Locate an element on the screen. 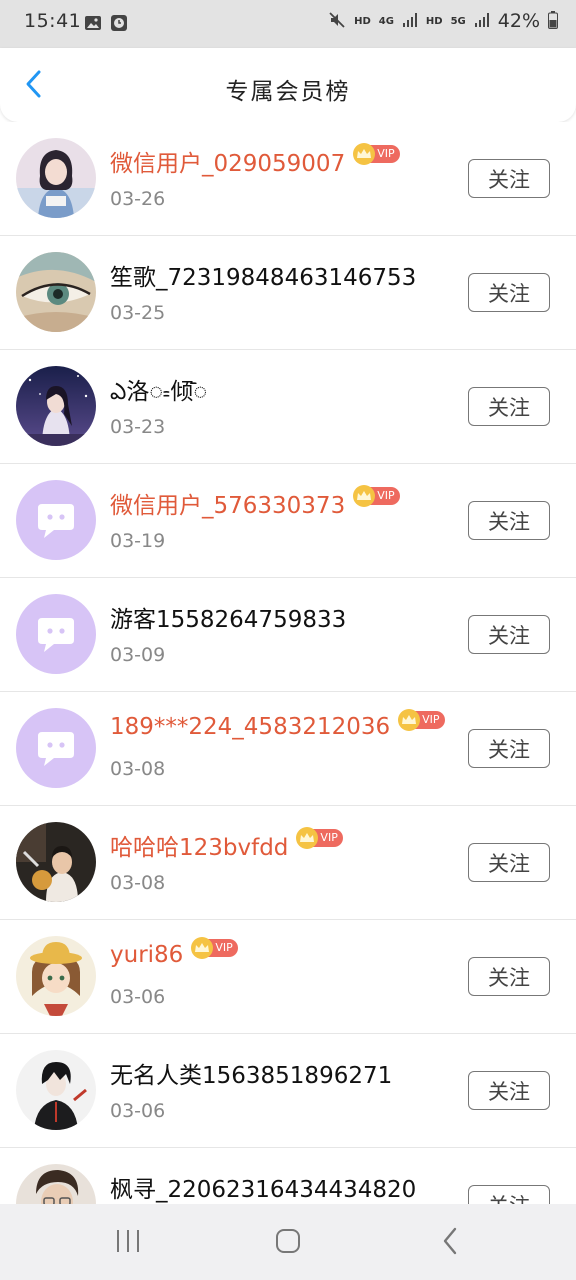 This screenshot has width=576, height=1280. member-row: ఎ洛ᯫ倾ᯩ 03-23 关注 is located at coordinates (288, 407).